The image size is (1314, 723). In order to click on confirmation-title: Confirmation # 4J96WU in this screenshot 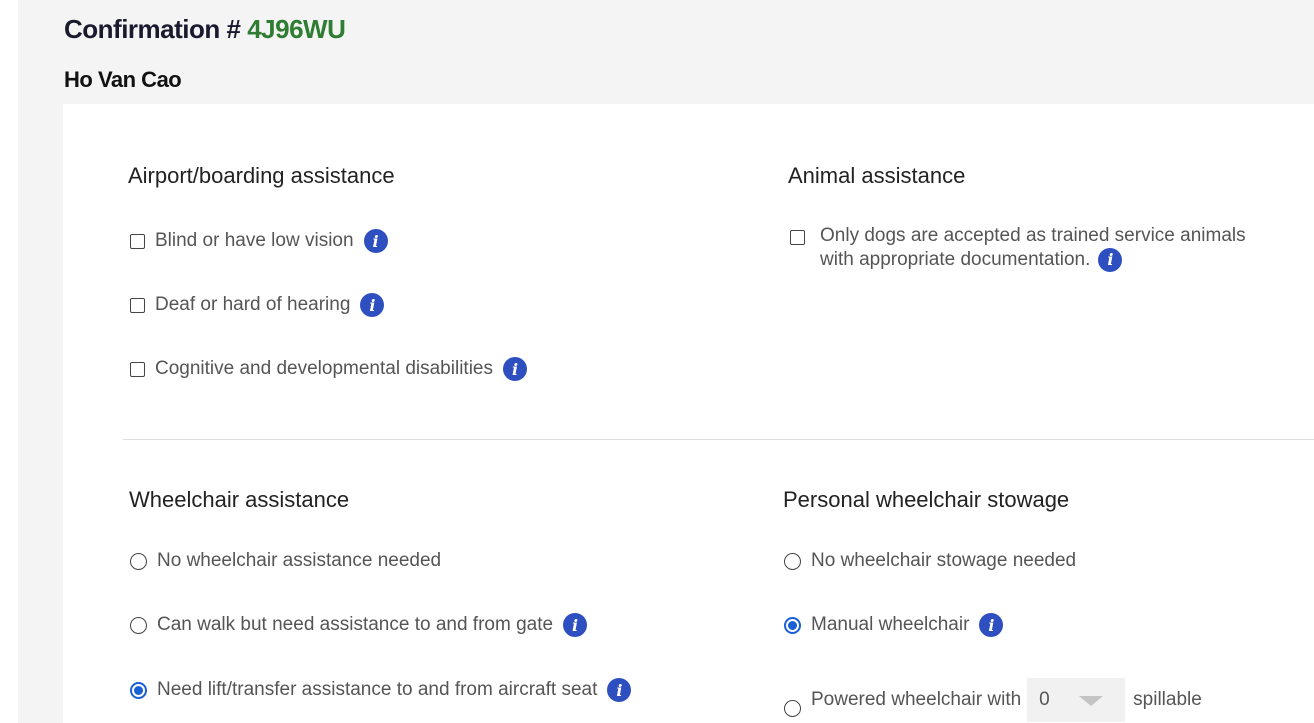, I will do `click(205, 29)`.